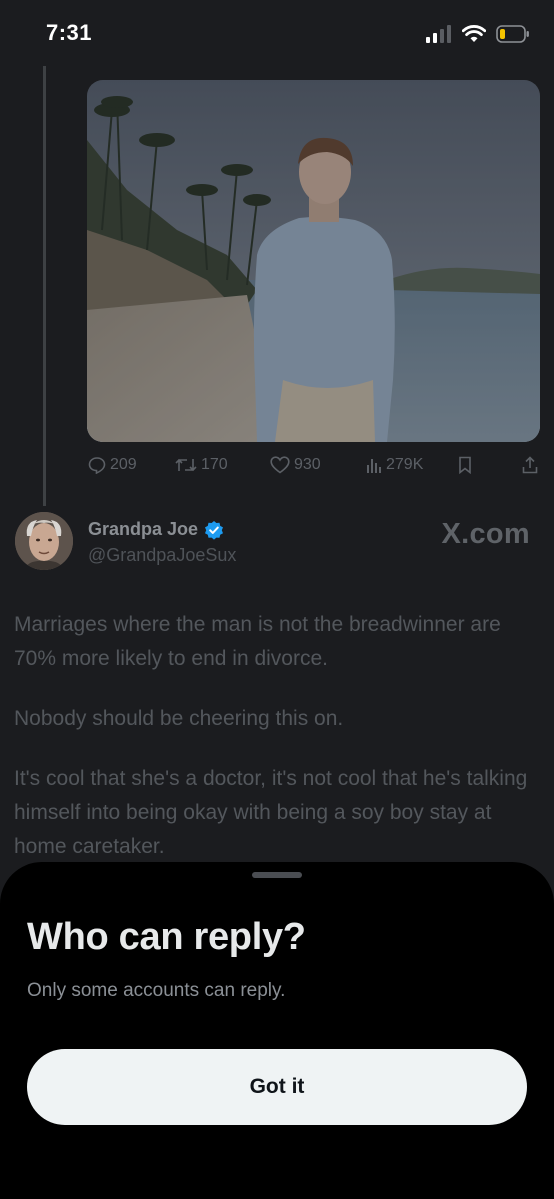  Describe the element at coordinates (307, 464) in the screenshot. I see `like-count: 930` at that location.